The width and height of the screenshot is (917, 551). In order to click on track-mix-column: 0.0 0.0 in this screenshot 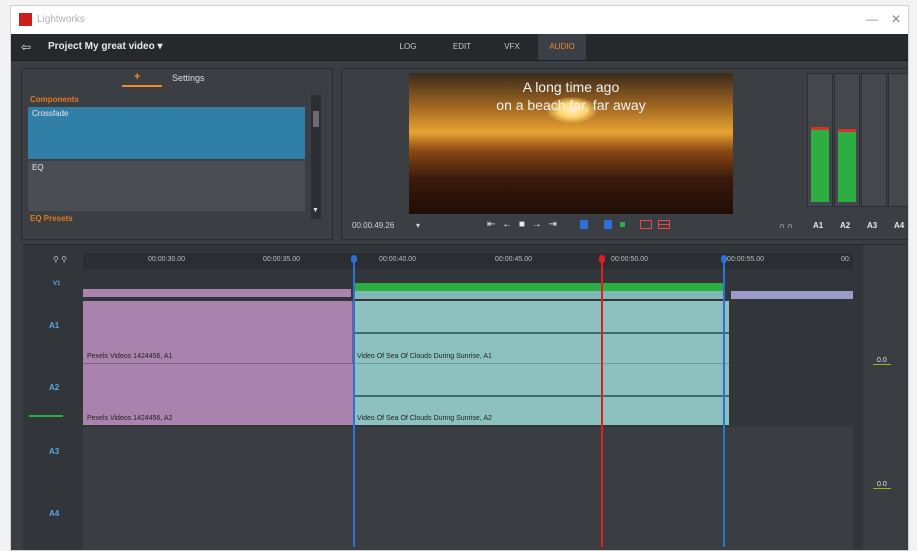, I will do `click(884, 397)`.